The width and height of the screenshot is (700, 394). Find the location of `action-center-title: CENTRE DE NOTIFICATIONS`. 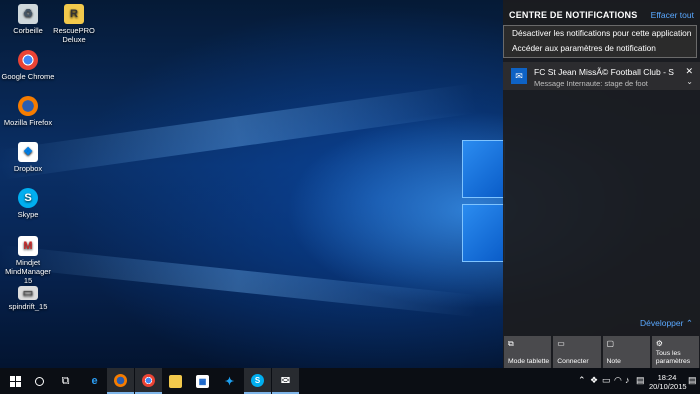

action-center-title: CENTRE DE NOTIFICATIONS is located at coordinates (573, 15).